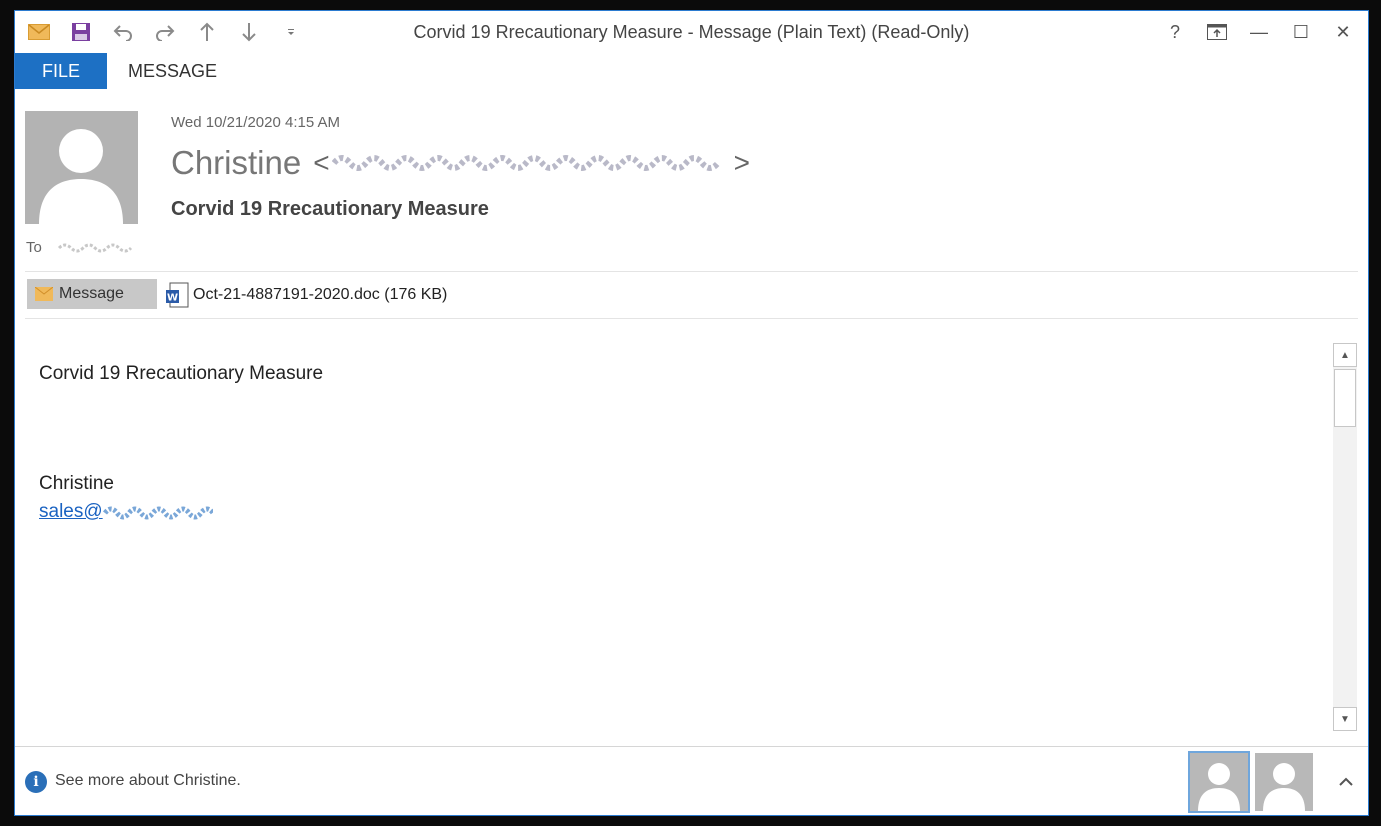 This screenshot has width=1381, height=826. I want to click on chevron-up-icon, so click(1346, 782).